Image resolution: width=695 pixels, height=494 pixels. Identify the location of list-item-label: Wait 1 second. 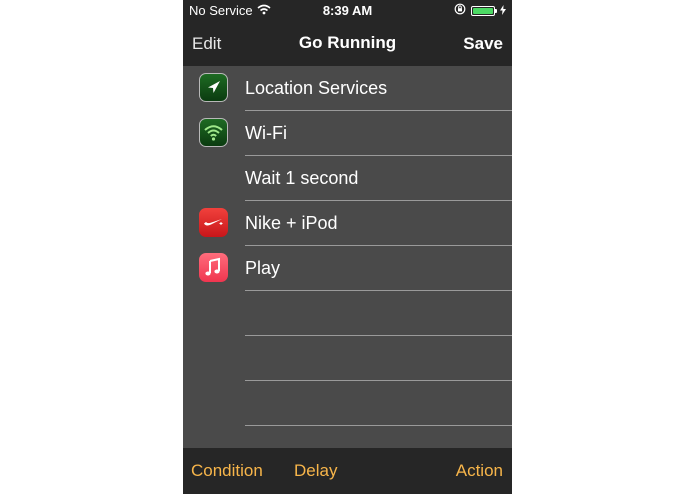
(302, 178).